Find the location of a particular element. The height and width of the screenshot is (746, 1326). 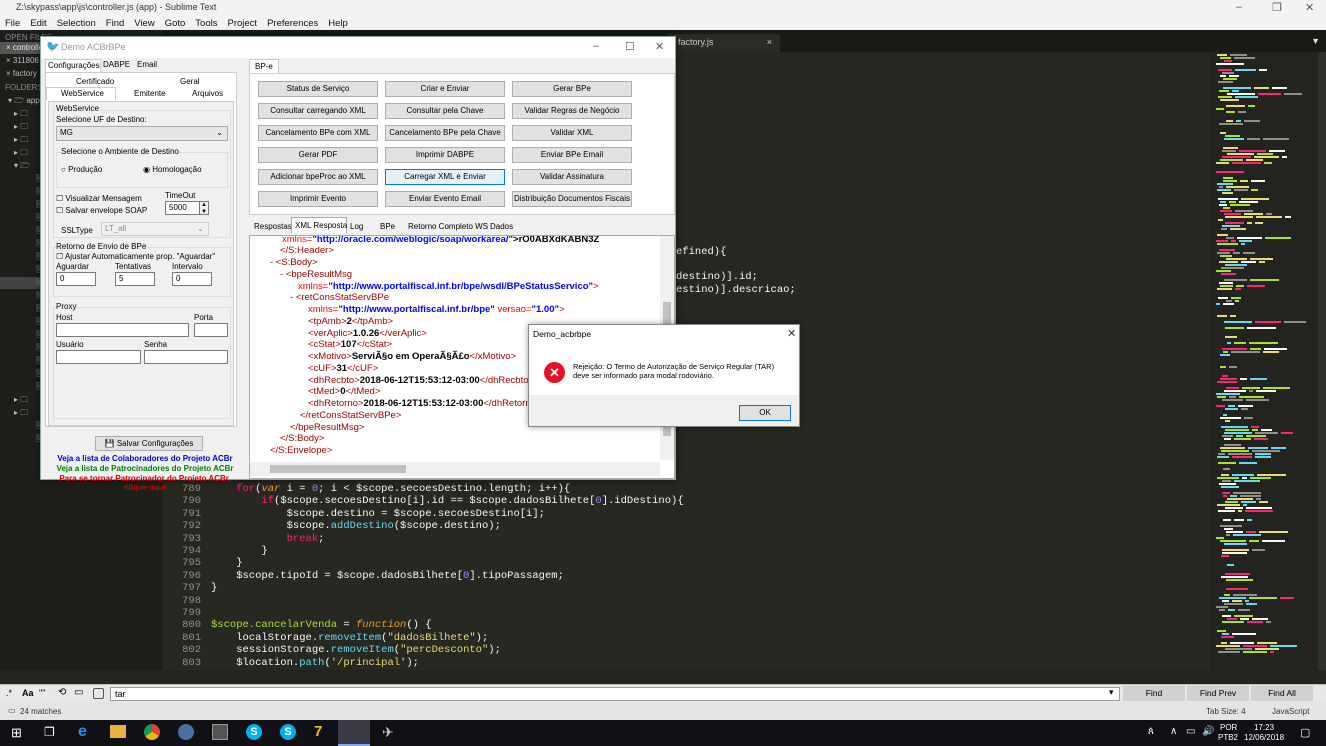

maximize-icon: ❐ is located at coordinates (1277, 7).